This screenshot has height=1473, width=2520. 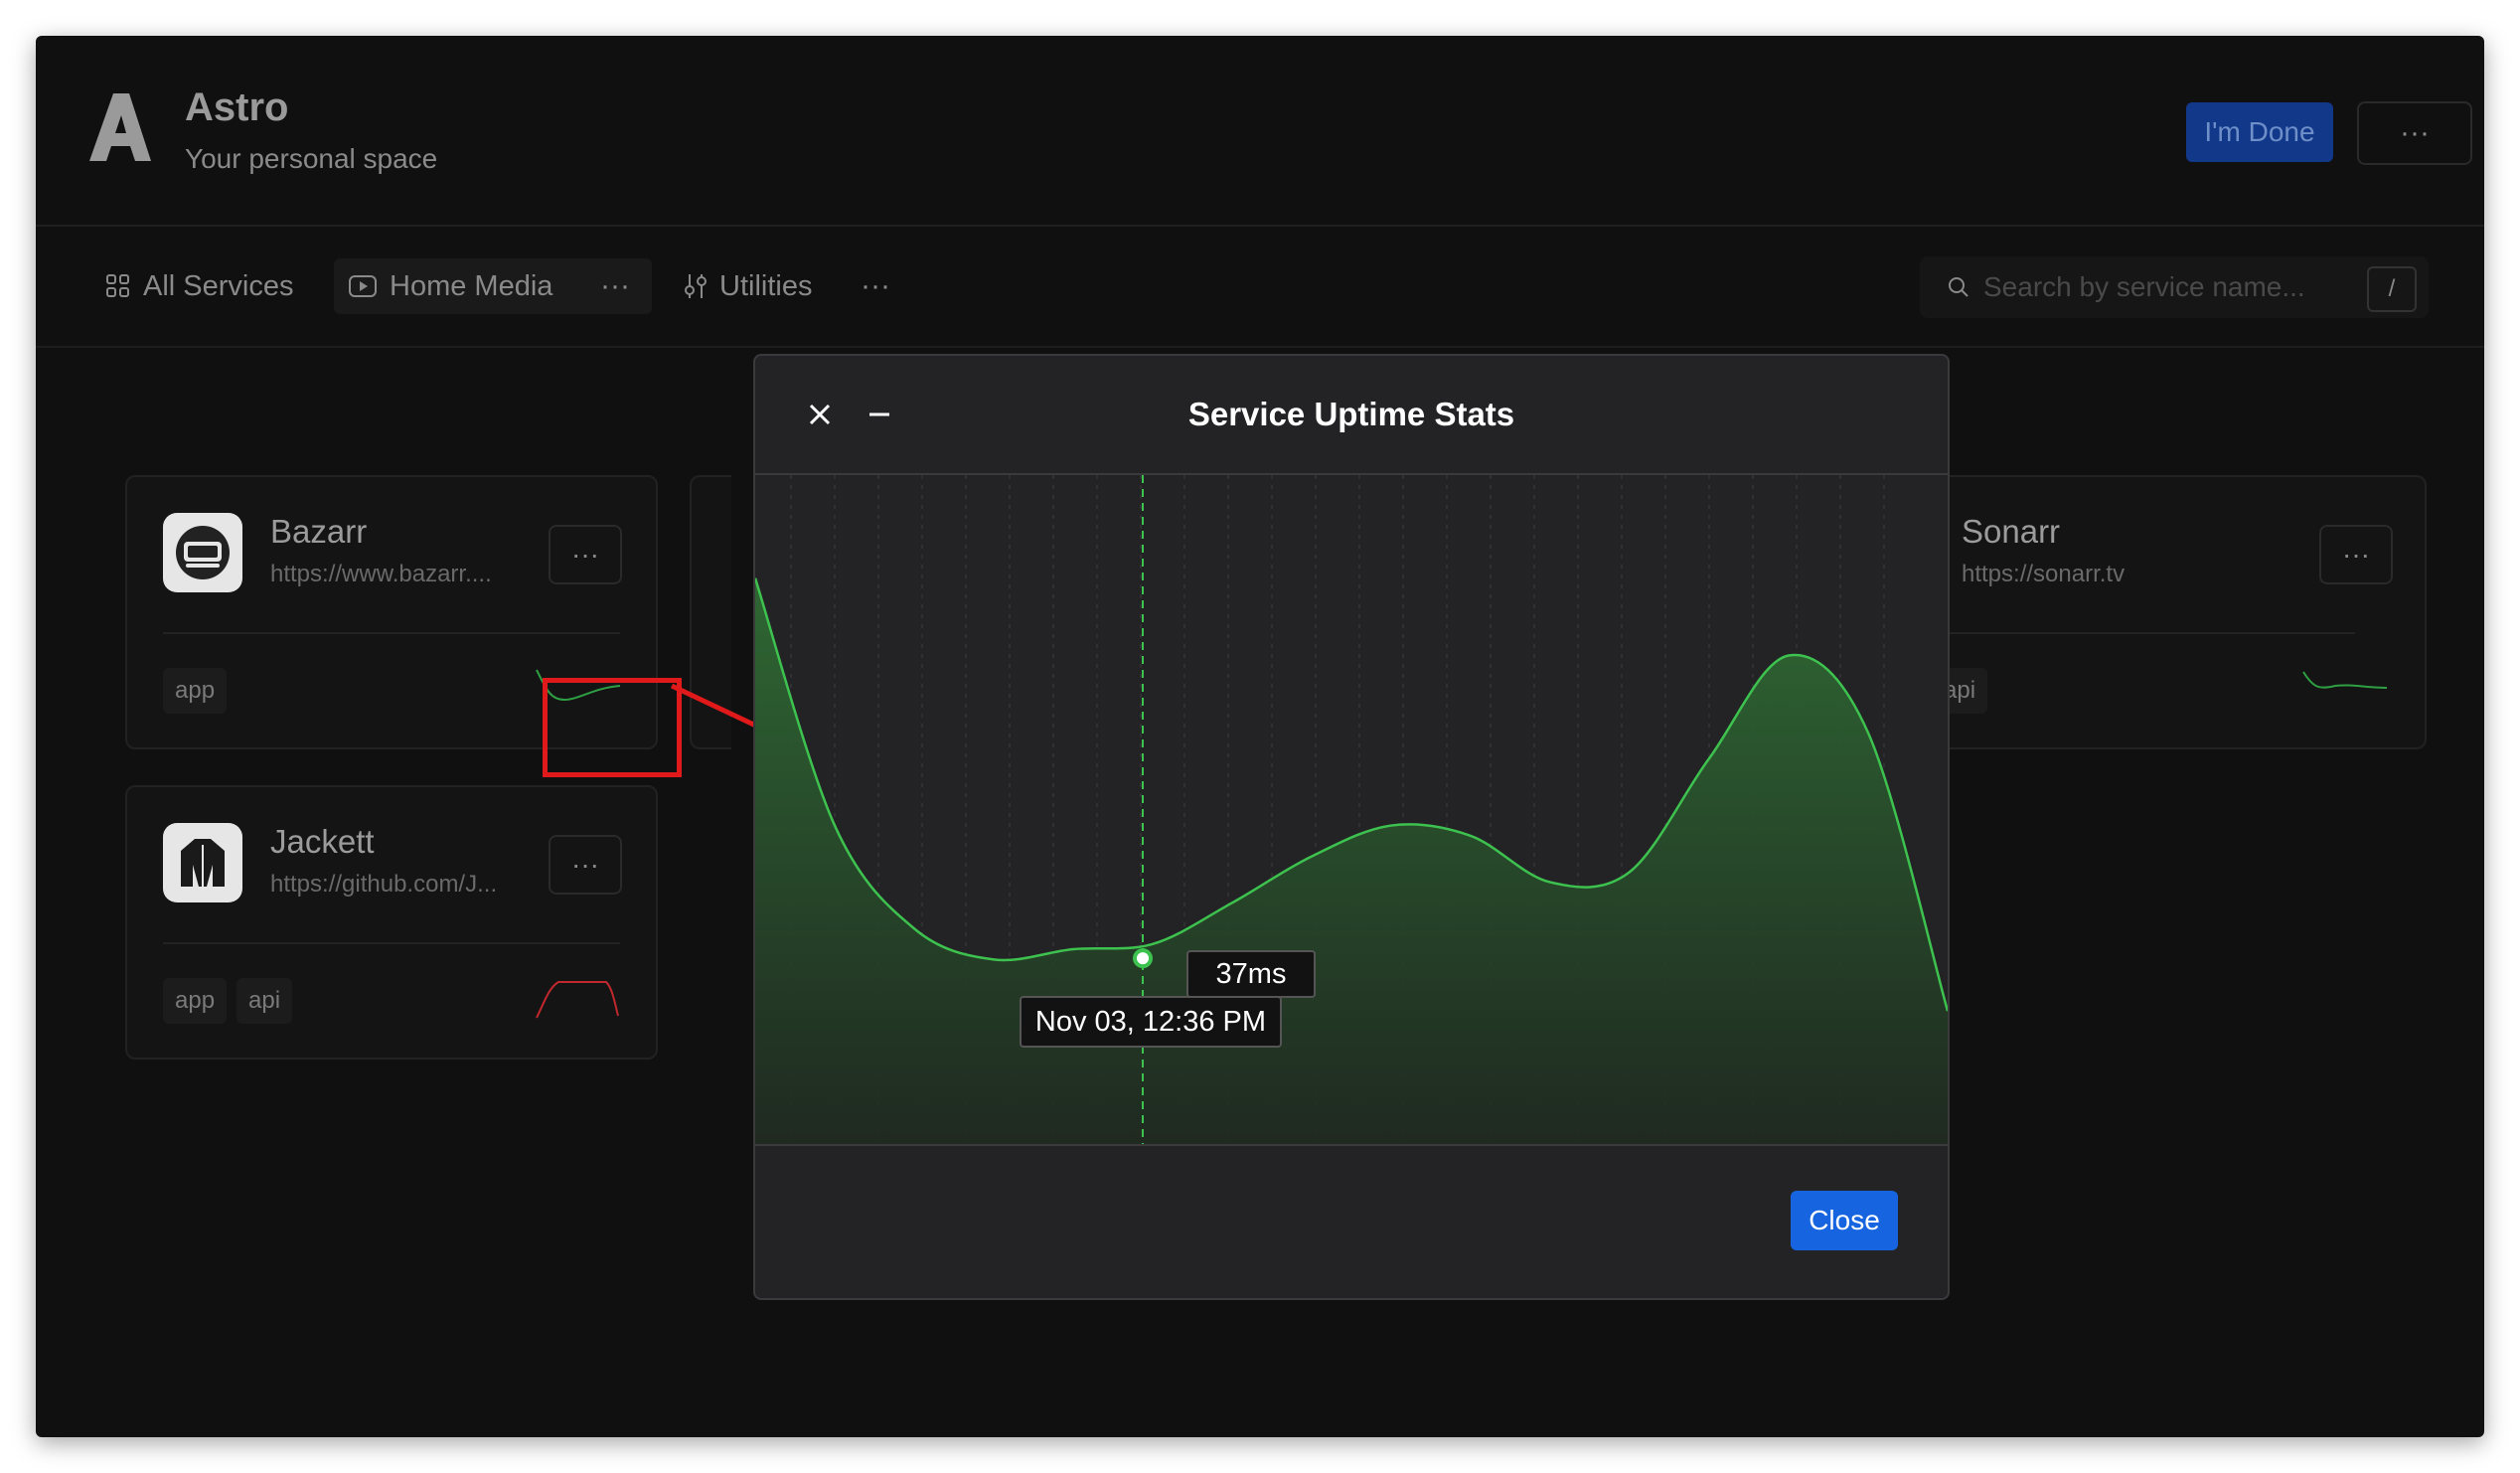 What do you see at coordinates (264, 1001) in the screenshot?
I see `tag-api: api` at bounding box center [264, 1001].